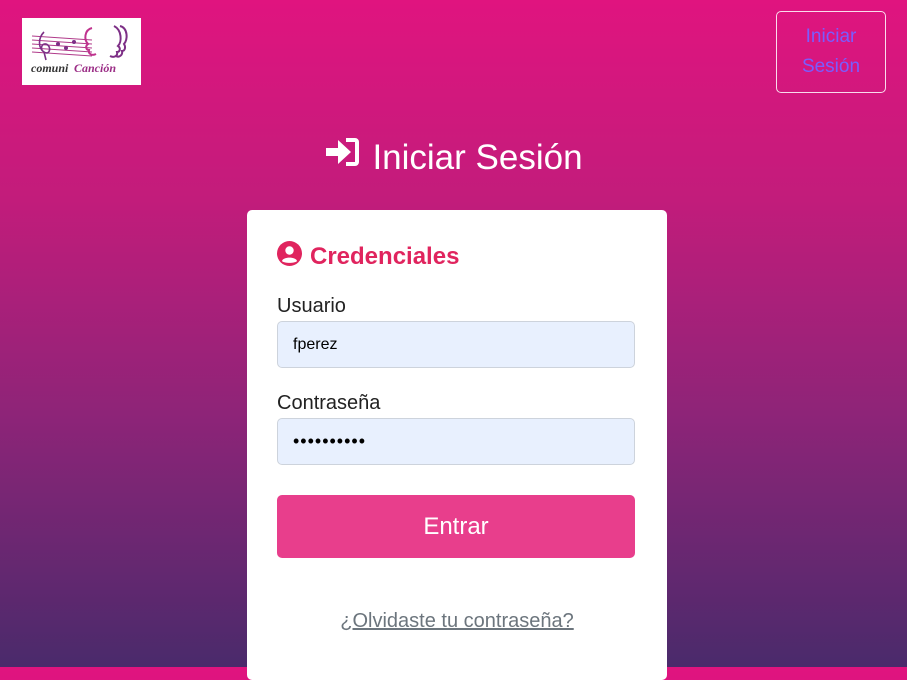  I want to click on brand-logo: comuni Canción, so click(81, 51).